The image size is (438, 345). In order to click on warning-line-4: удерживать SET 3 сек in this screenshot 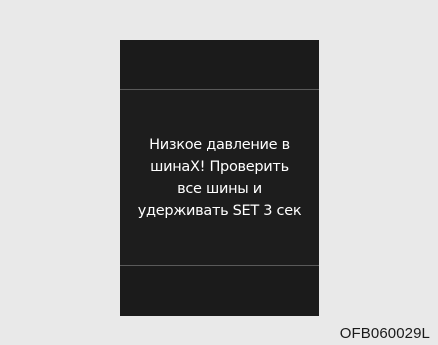, I will do `click(219, 210)`.